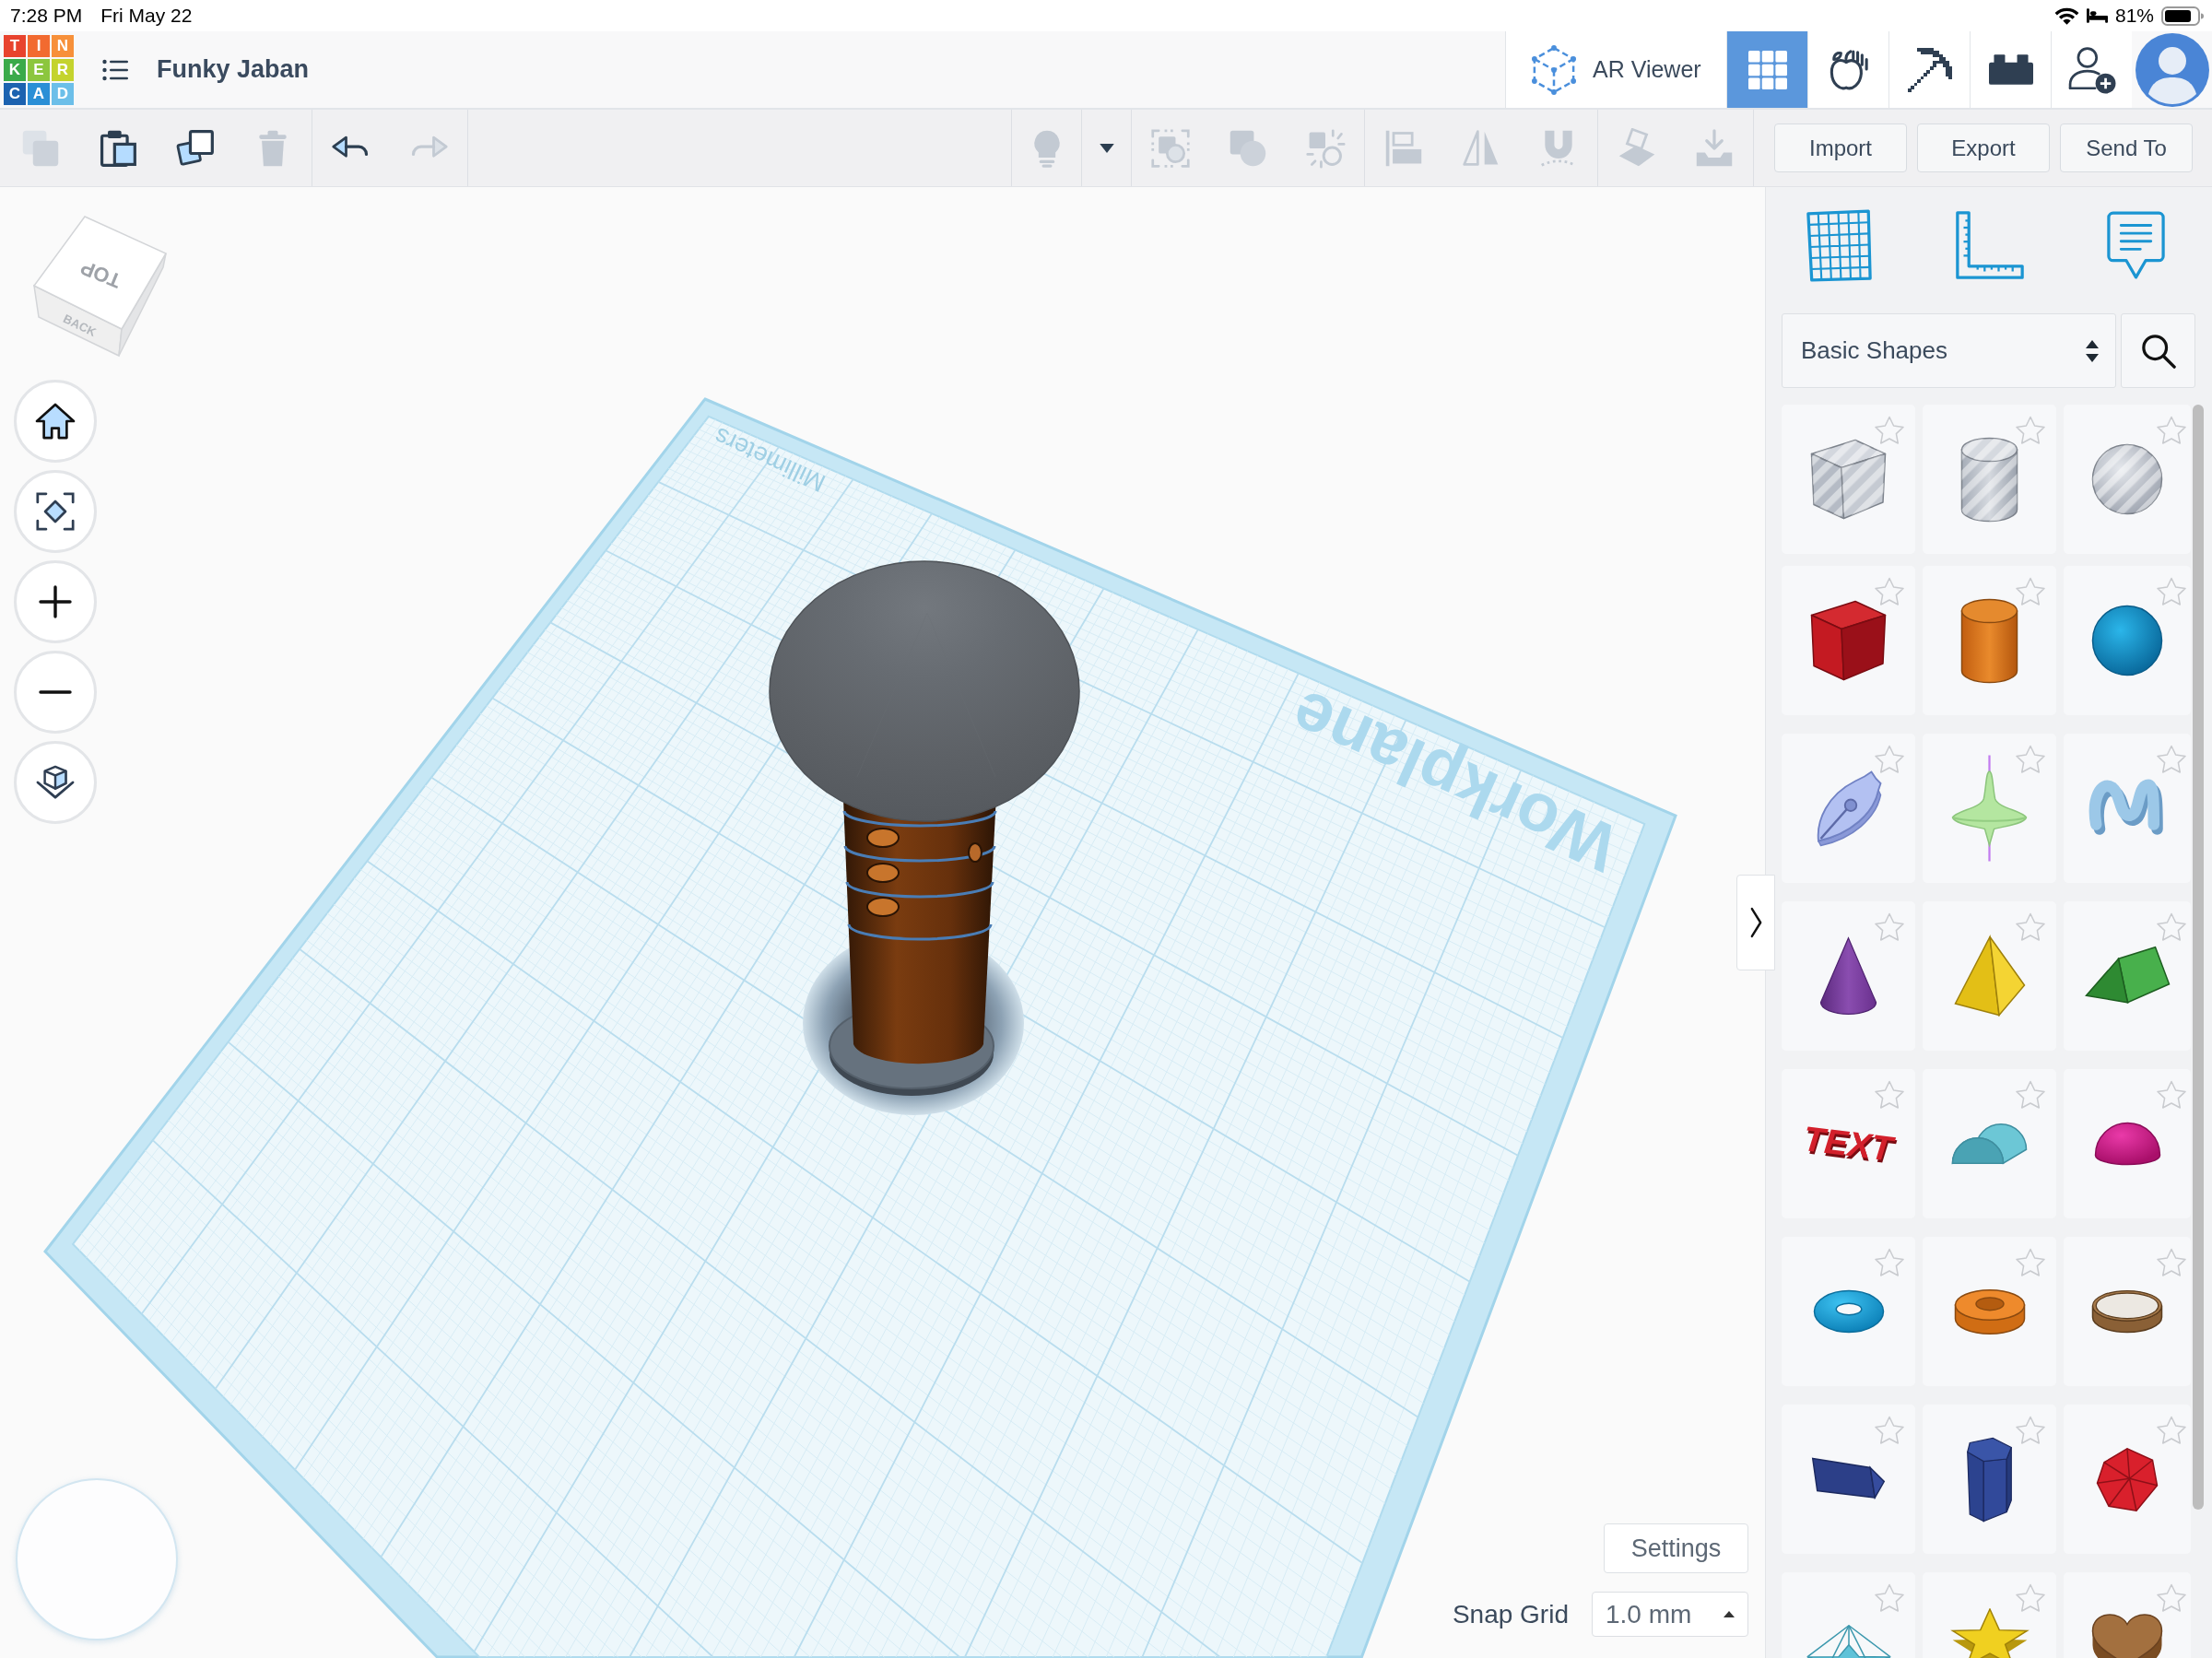 The height and width of the screenshot is (1658, 2212). I want to click on ring-icon, so click(2127, 1311).